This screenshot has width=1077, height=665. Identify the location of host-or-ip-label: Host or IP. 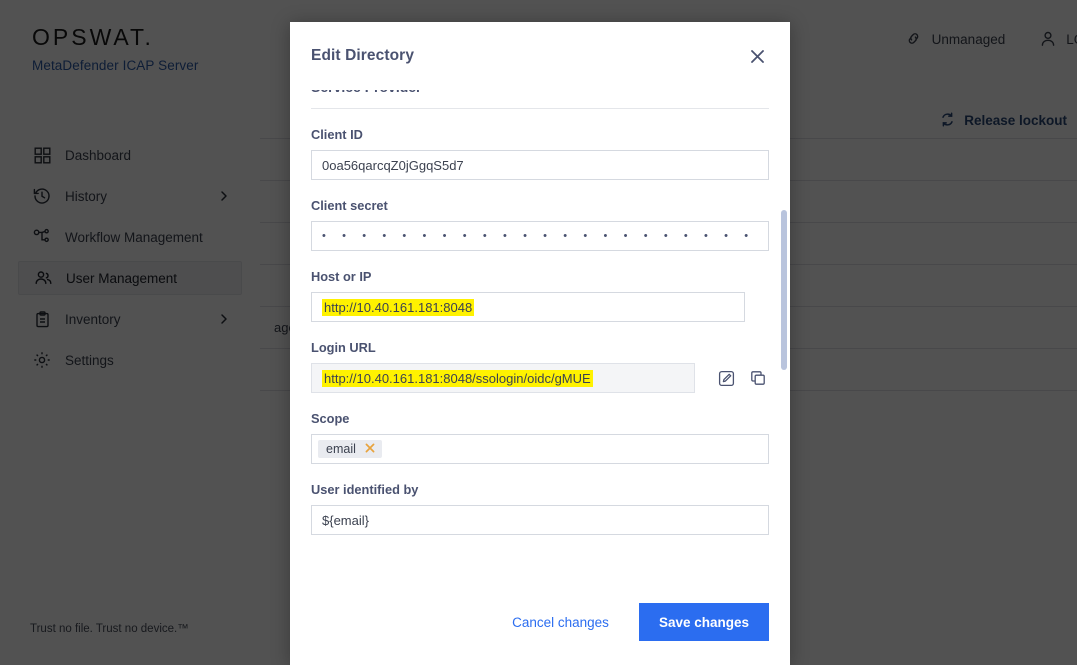
(341, 276).